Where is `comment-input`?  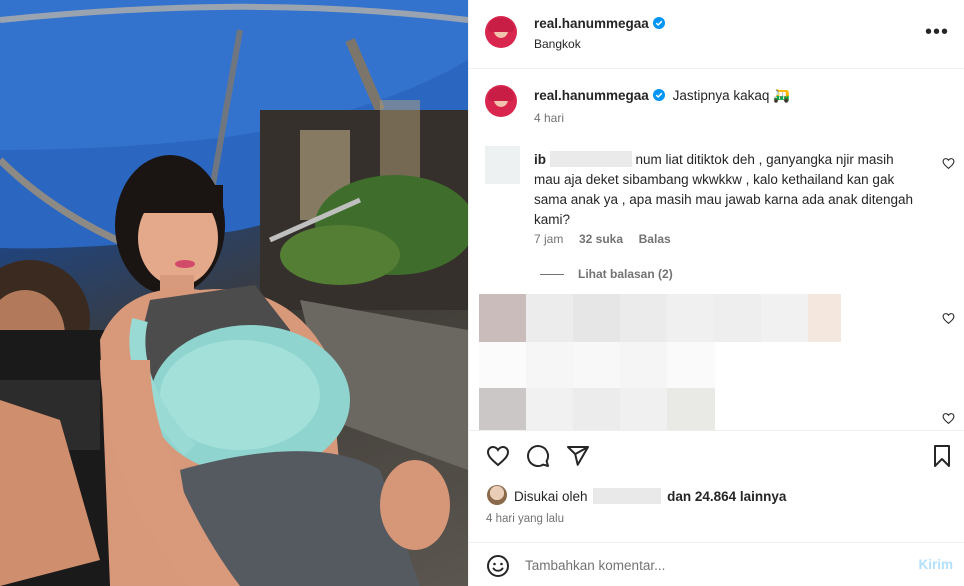
comment-input is located at coordinates (705, 565).